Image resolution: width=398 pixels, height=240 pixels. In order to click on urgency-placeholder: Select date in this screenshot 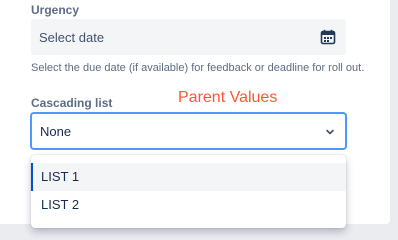, I will do `click(72, 37)`.